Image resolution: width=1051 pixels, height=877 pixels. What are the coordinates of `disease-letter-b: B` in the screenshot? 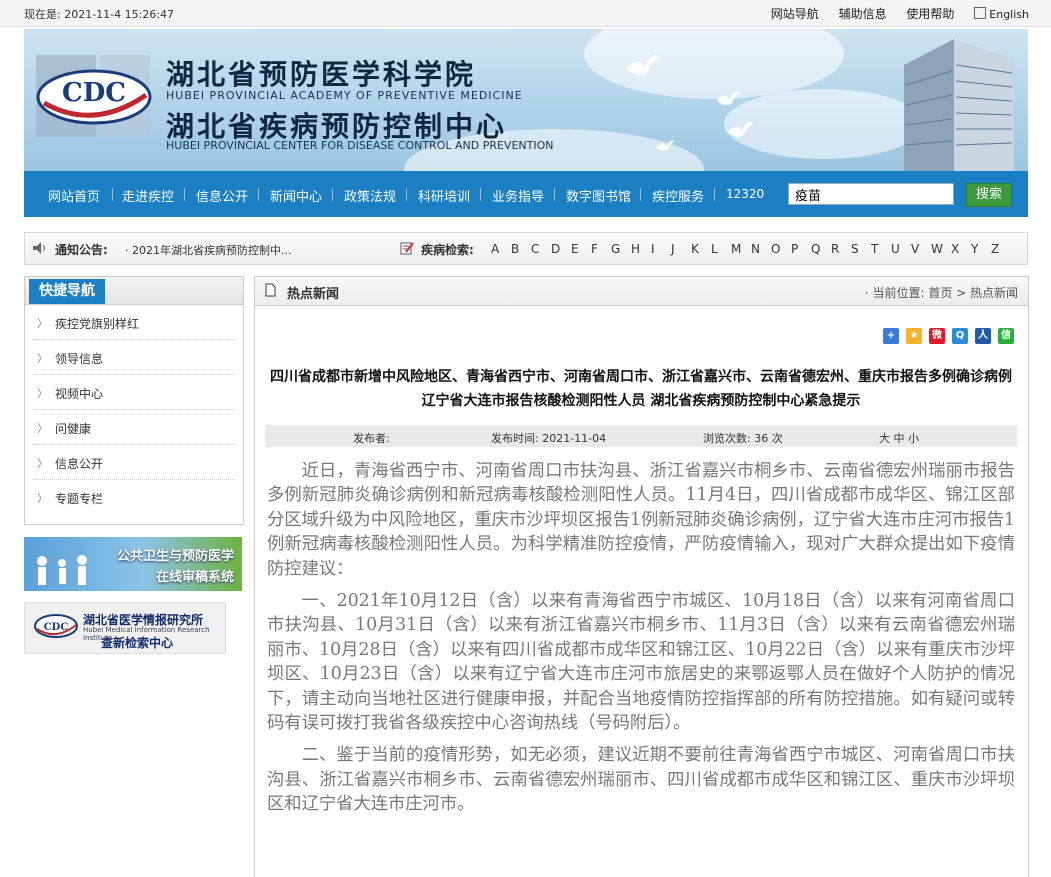 It's located at (521, 249).